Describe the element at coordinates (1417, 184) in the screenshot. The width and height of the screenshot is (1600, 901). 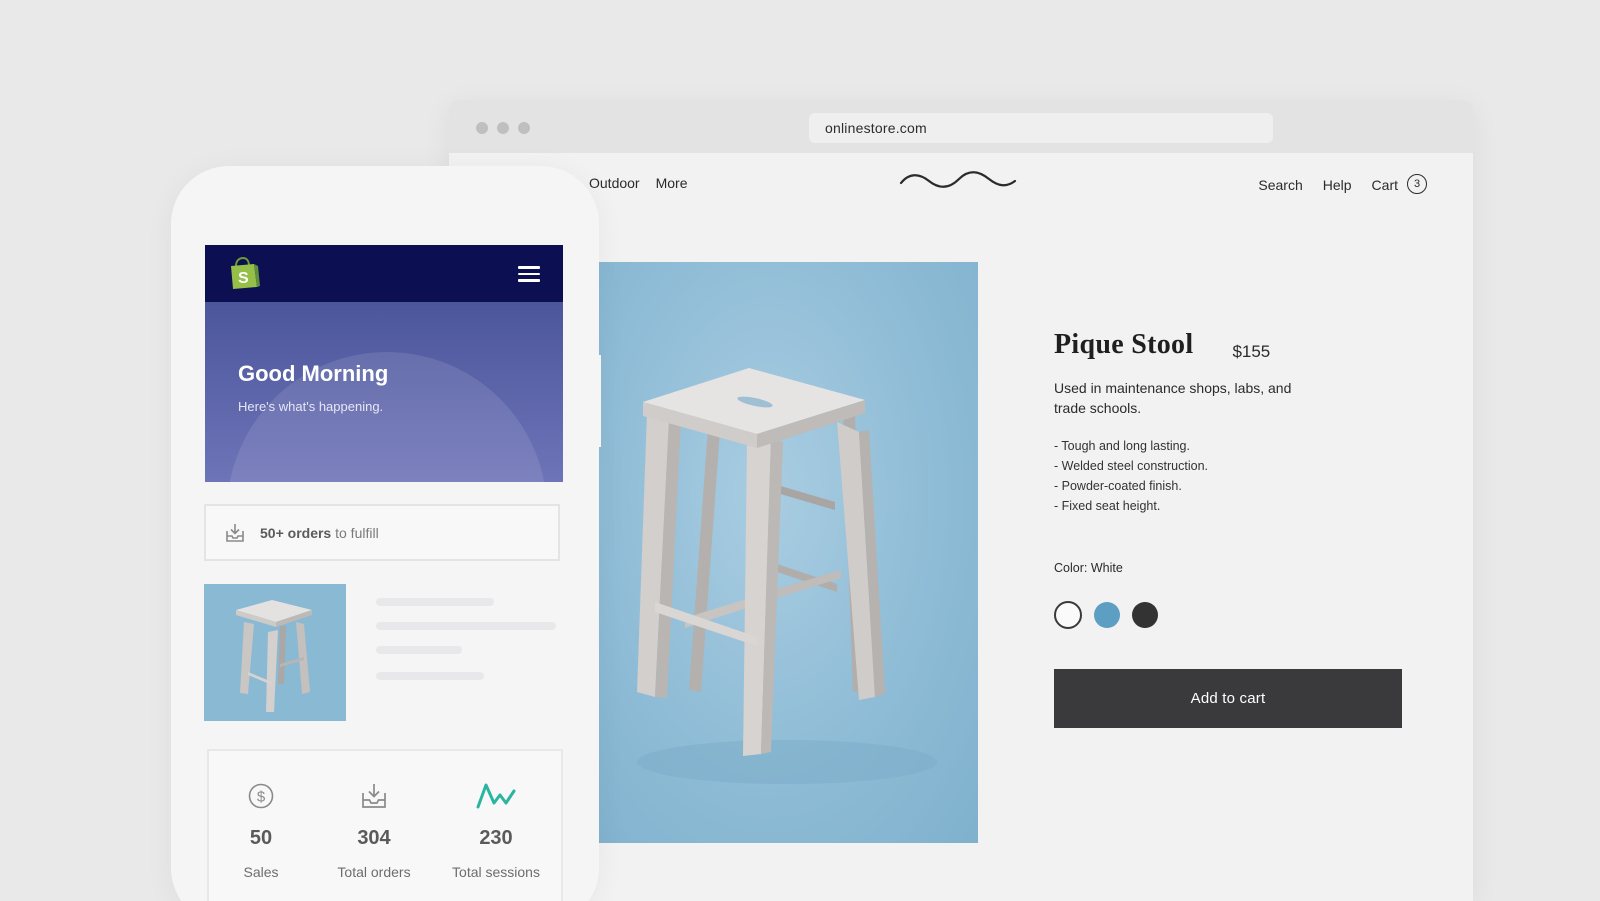
I see `cart-count-badge: 3` at that location.